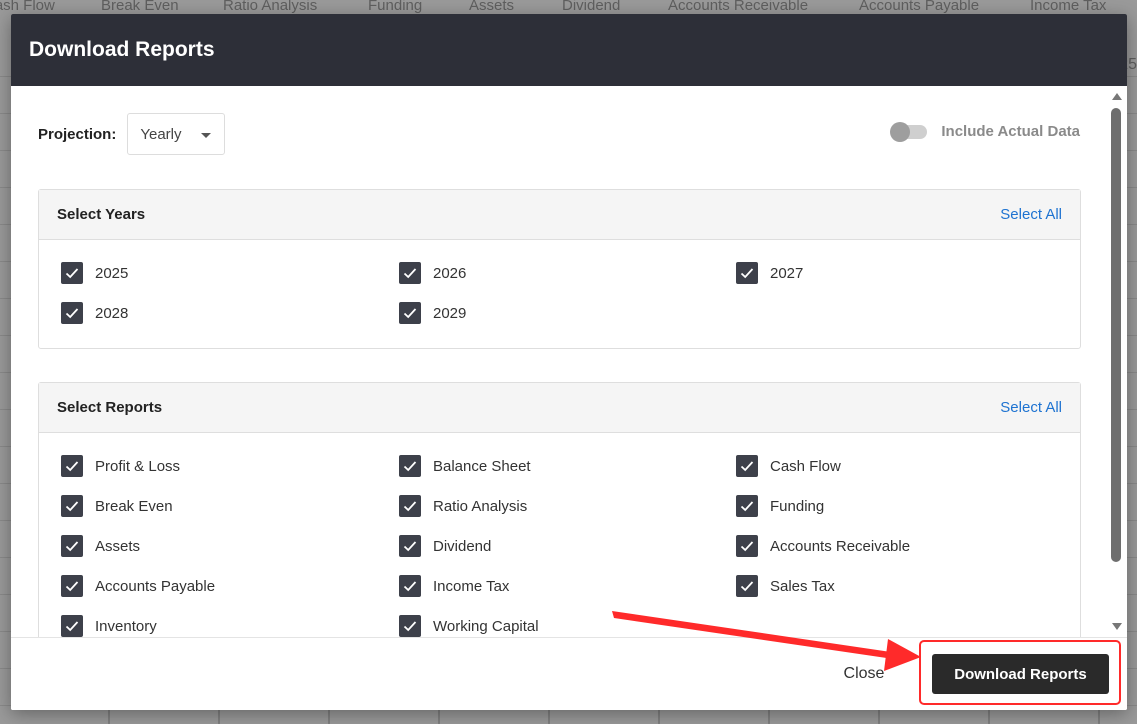 The height and width of the screenshot is (724, 1137). I want to click on checkbox-item: Assets, so click(100, 546).